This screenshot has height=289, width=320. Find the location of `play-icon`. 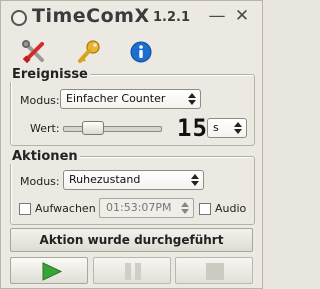

play-icon is located at coordinates (52, 271).